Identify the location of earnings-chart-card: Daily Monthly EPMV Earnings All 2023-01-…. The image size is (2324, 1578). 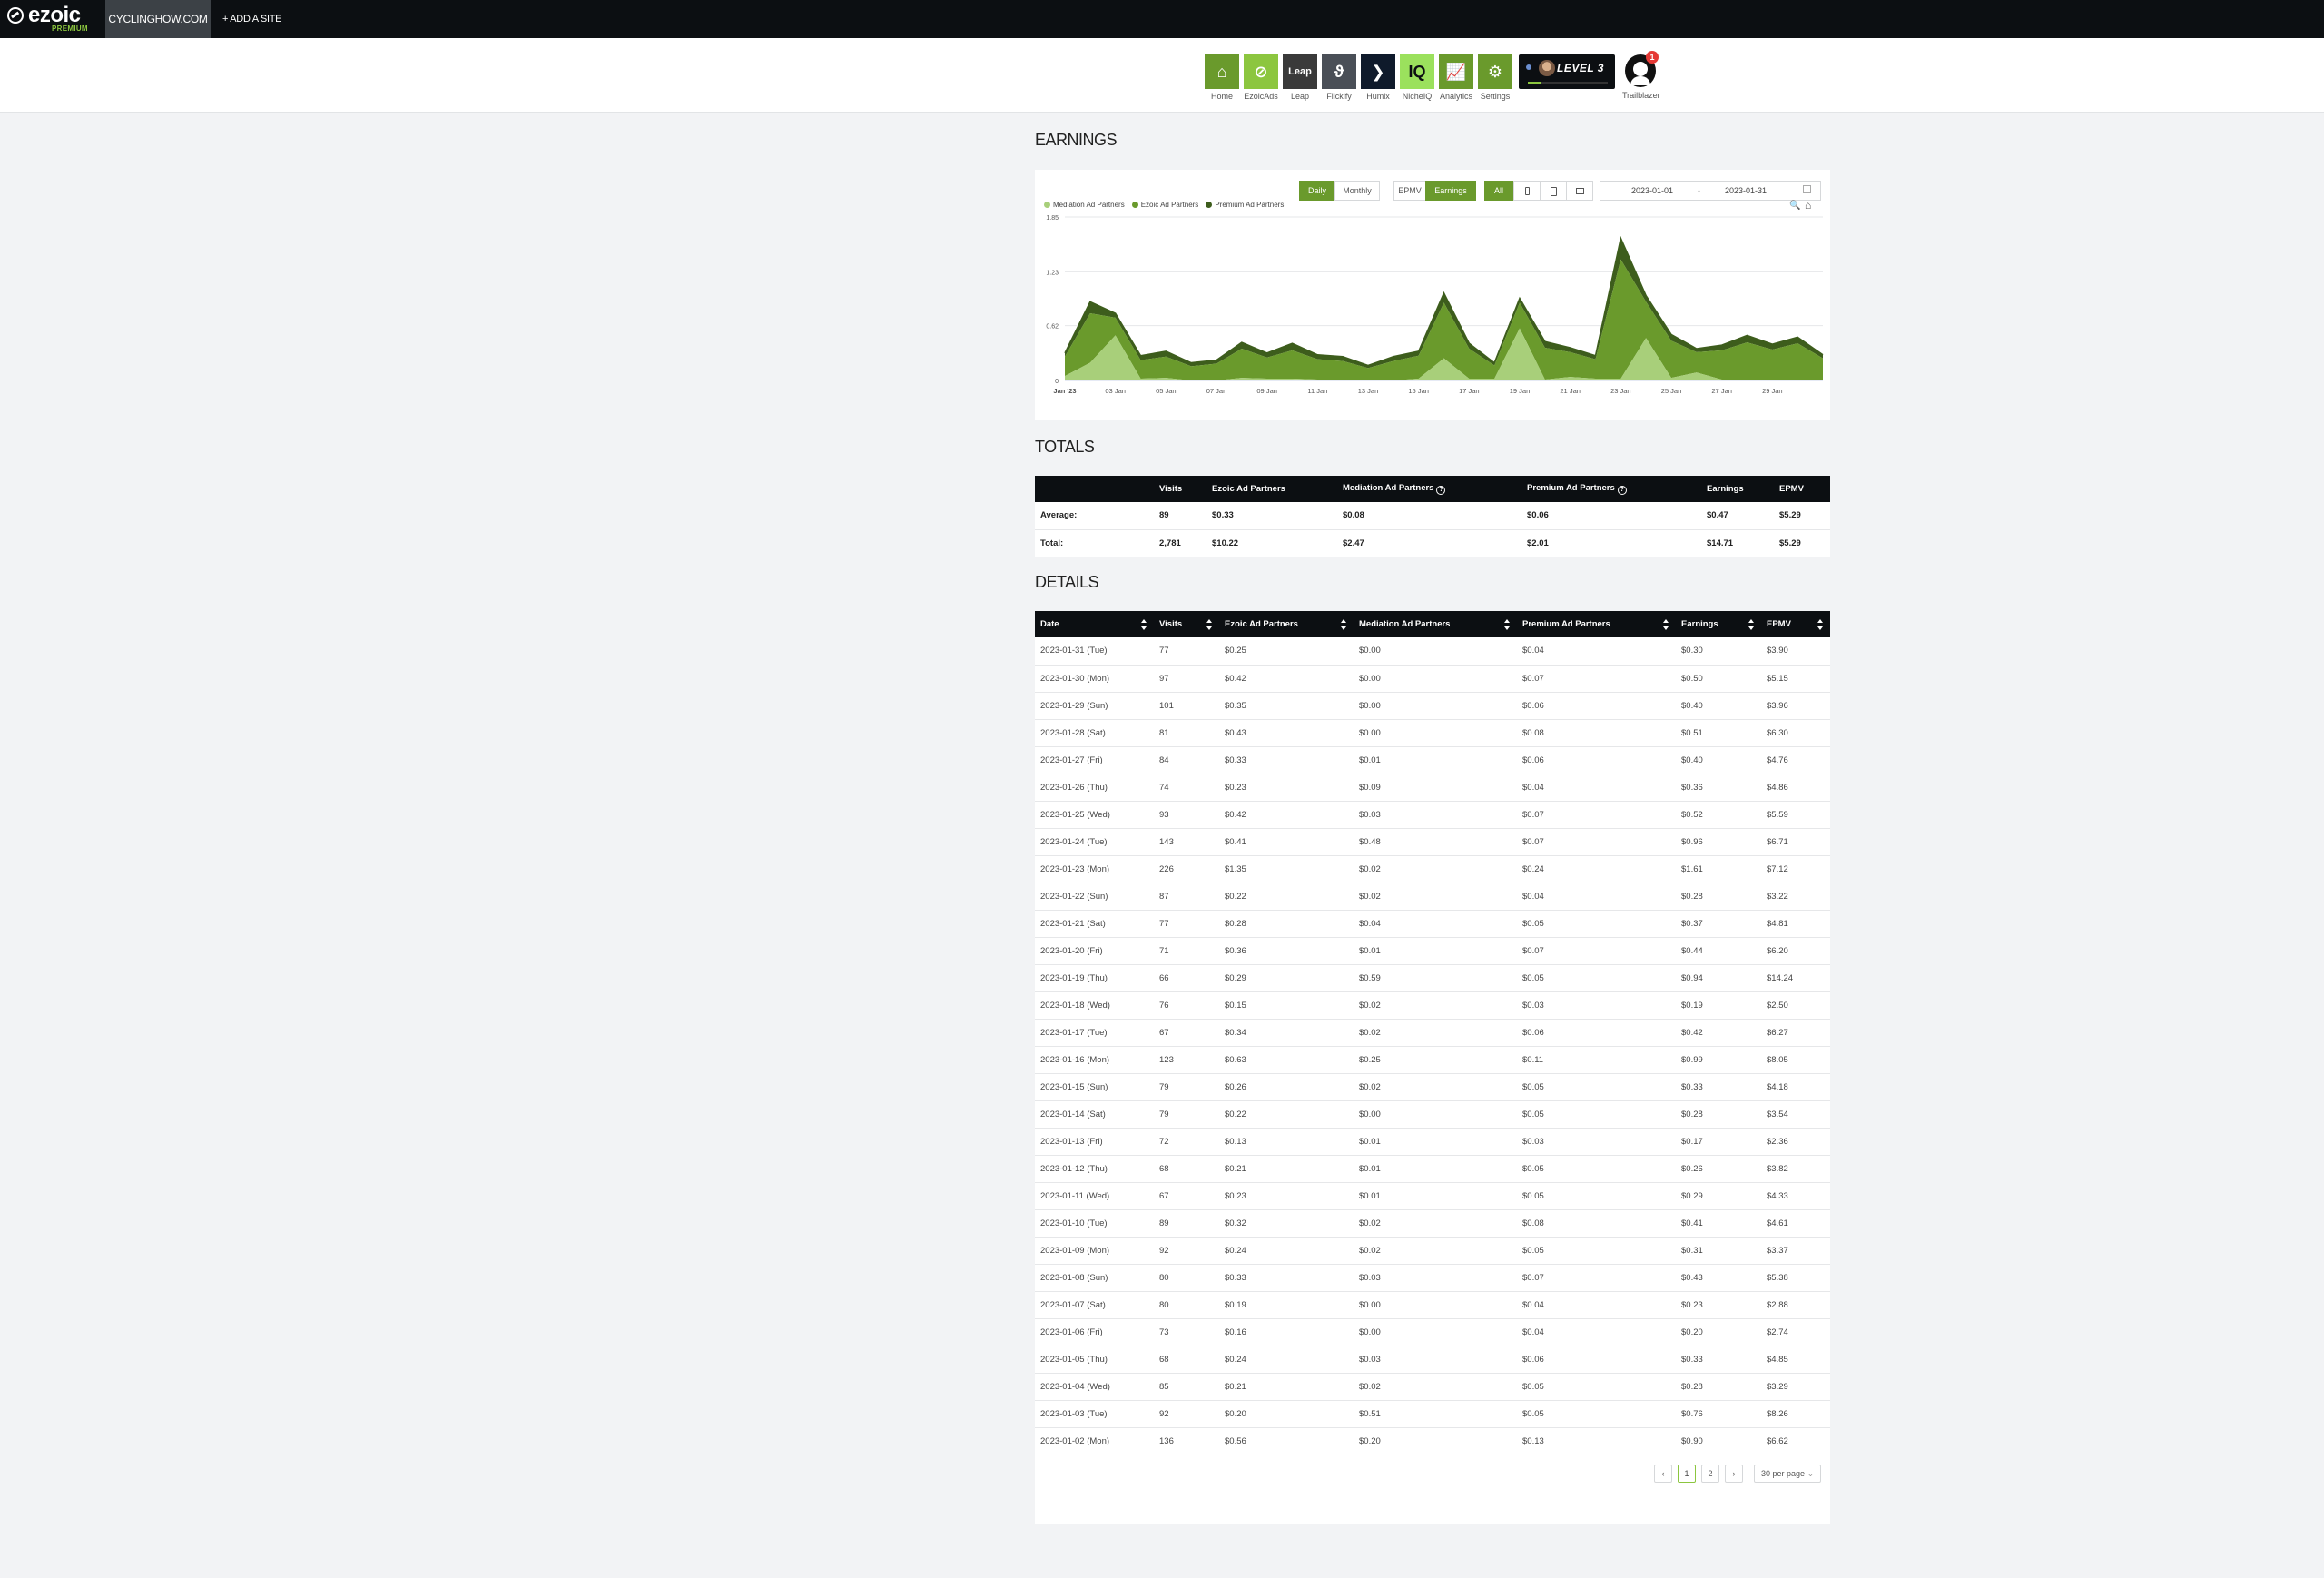
(1432, 295).